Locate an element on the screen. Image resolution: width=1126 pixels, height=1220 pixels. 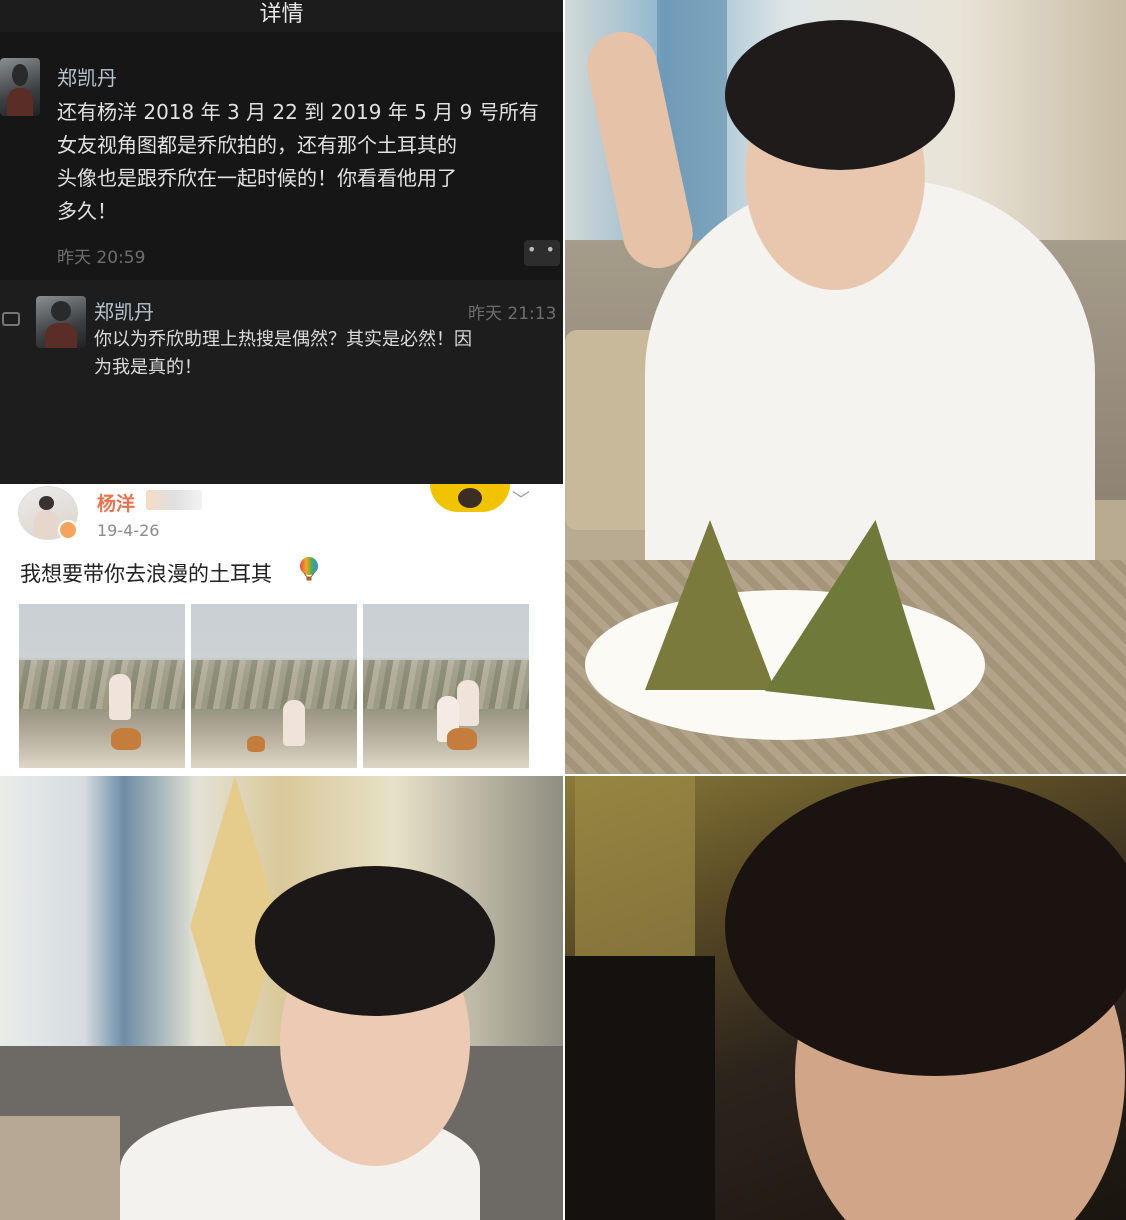
member-badge-icon is located at coordinates (174, 500).